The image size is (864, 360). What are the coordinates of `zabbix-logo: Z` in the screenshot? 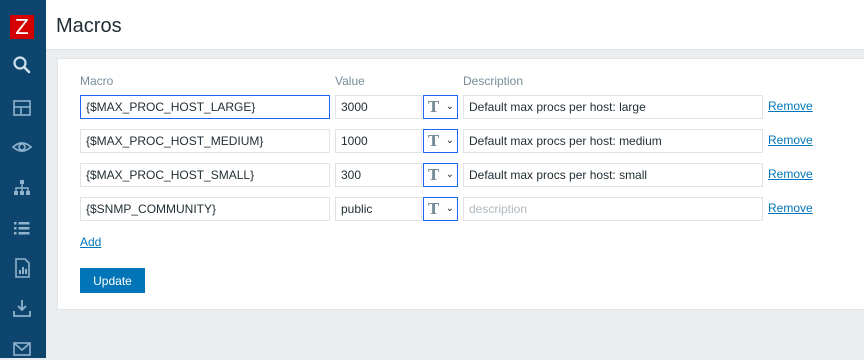 It's located at (22, 27).